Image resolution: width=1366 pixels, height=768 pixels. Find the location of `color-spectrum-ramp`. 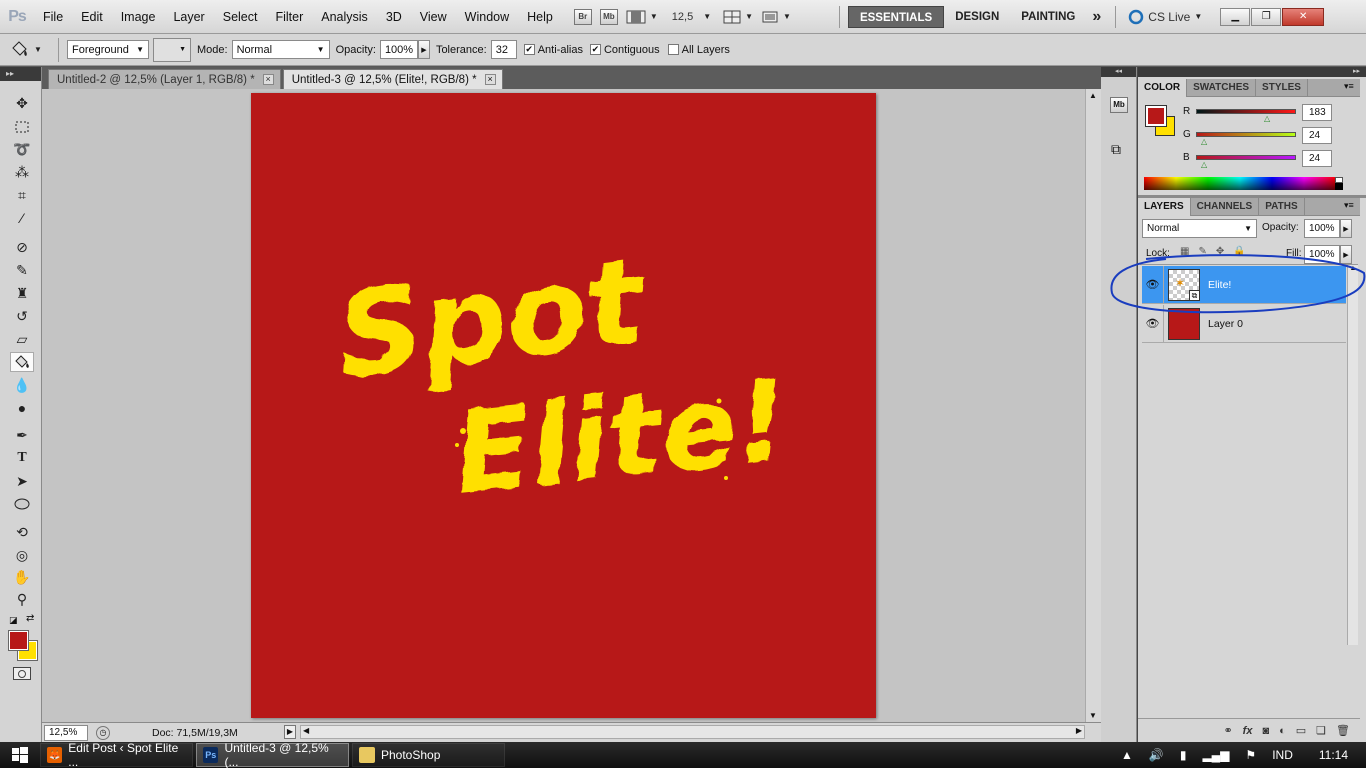

color-spectrum-ramp is located at coordinates (1240, 183).